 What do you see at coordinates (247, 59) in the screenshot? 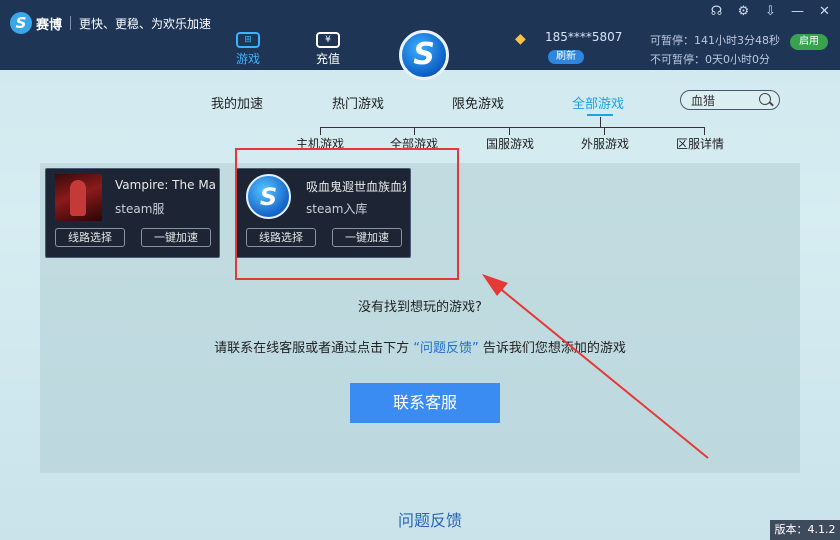
I see `nav-tab-games-label: 游戏` at bounding box center [247, 59].